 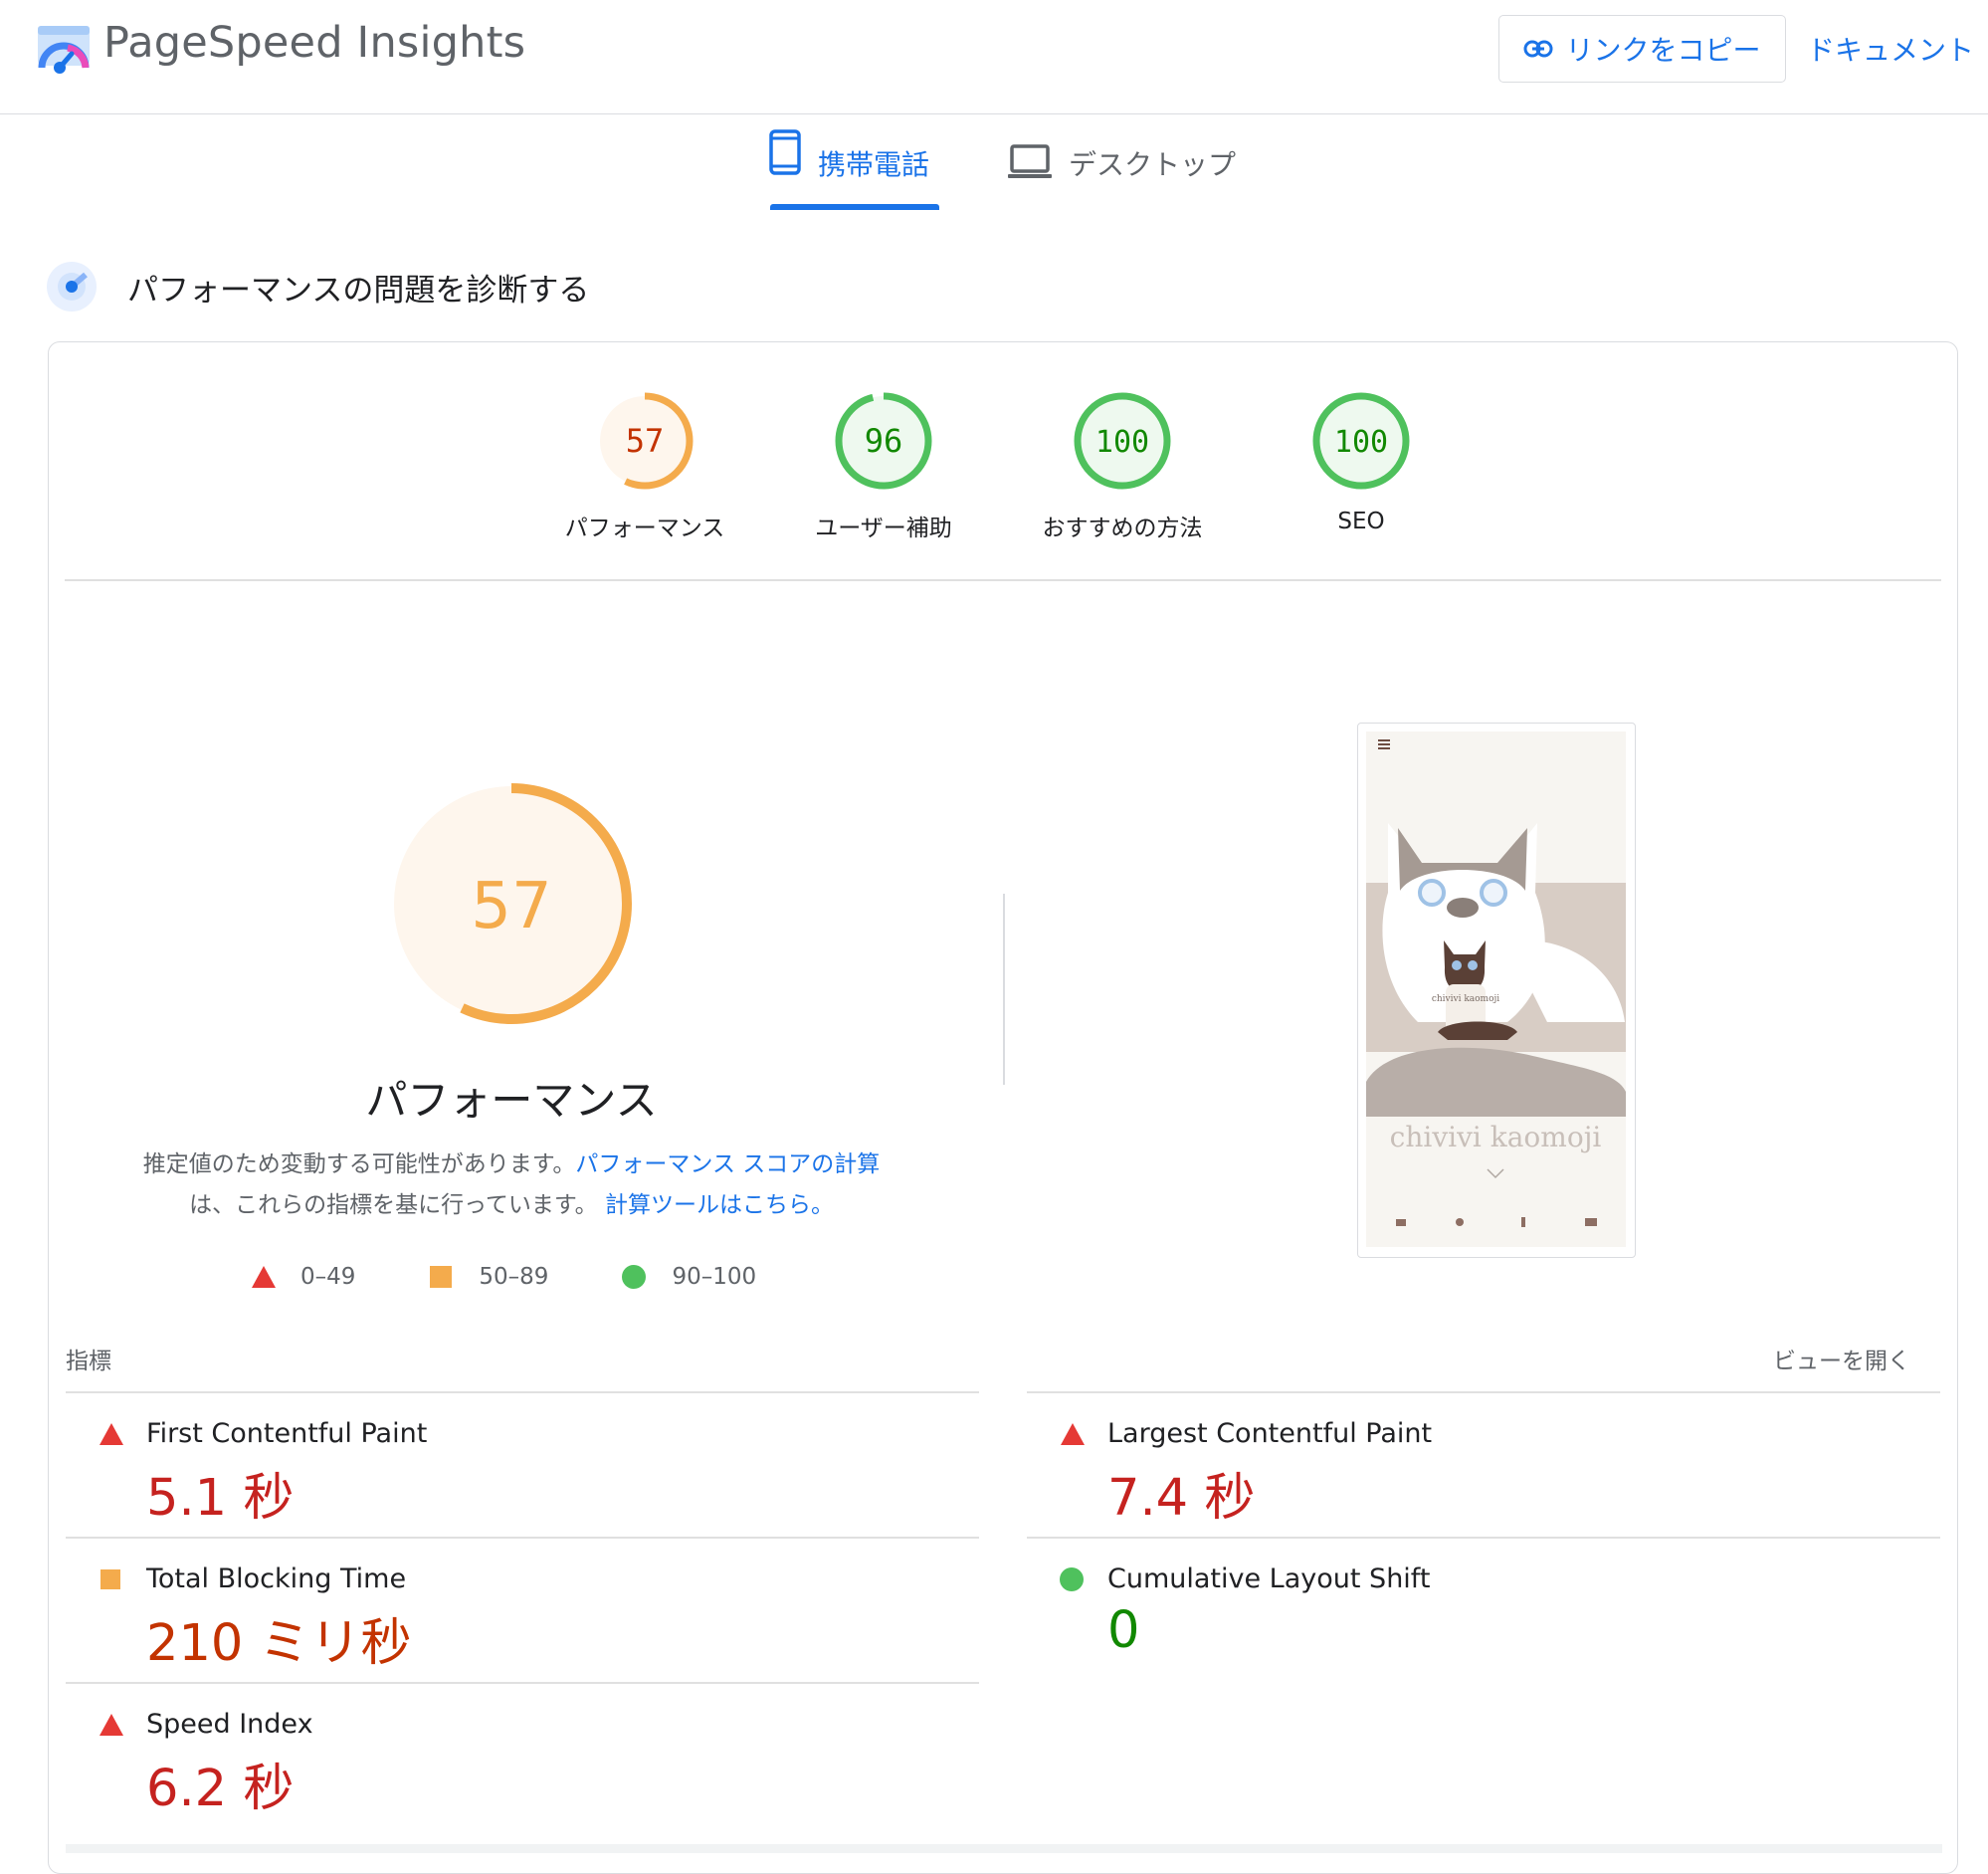 I want to click on copy-link-button: リンクをコピー, so click(x=1642, y=49).